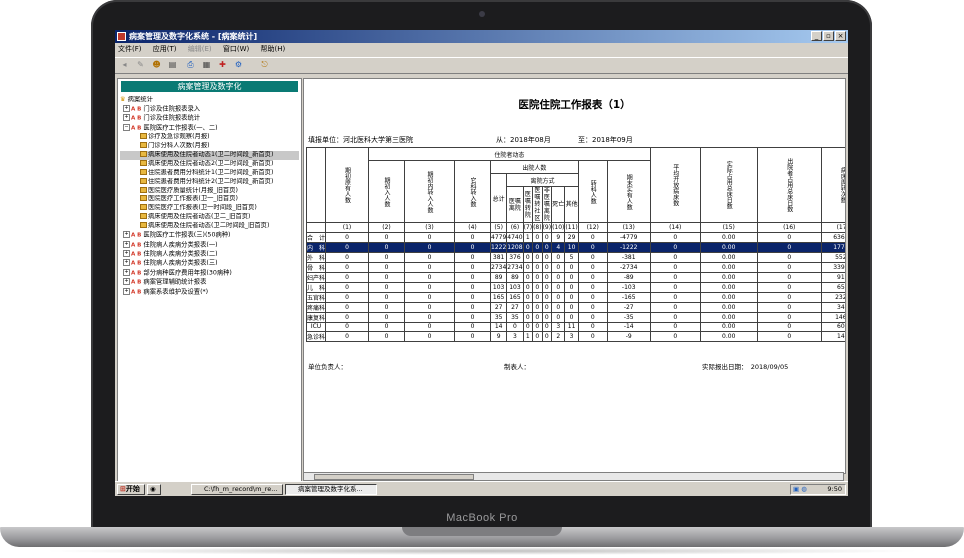 The height and width of the screenshot is (558, 964). I want to click on menu-bar: 文件(F) 应用(T) 编辑(E) 窗口(W) 帮助(H), so click(481, 49).